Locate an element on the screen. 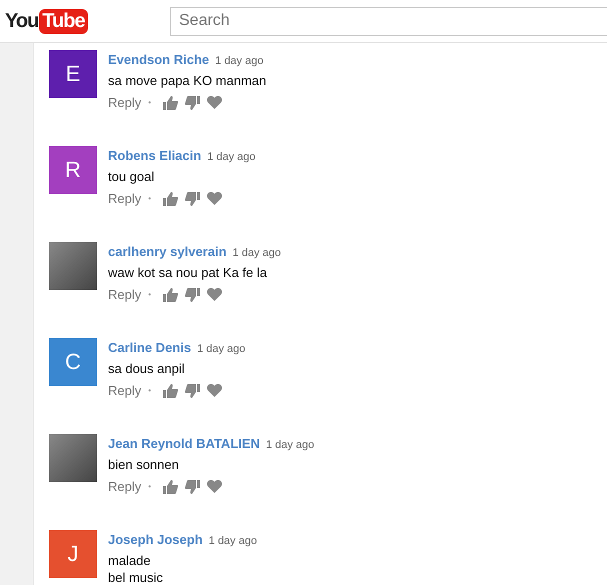 The height and width of the screenshot is (585, 607). author-link: Carline Denis is located at coordinates (150, 347).